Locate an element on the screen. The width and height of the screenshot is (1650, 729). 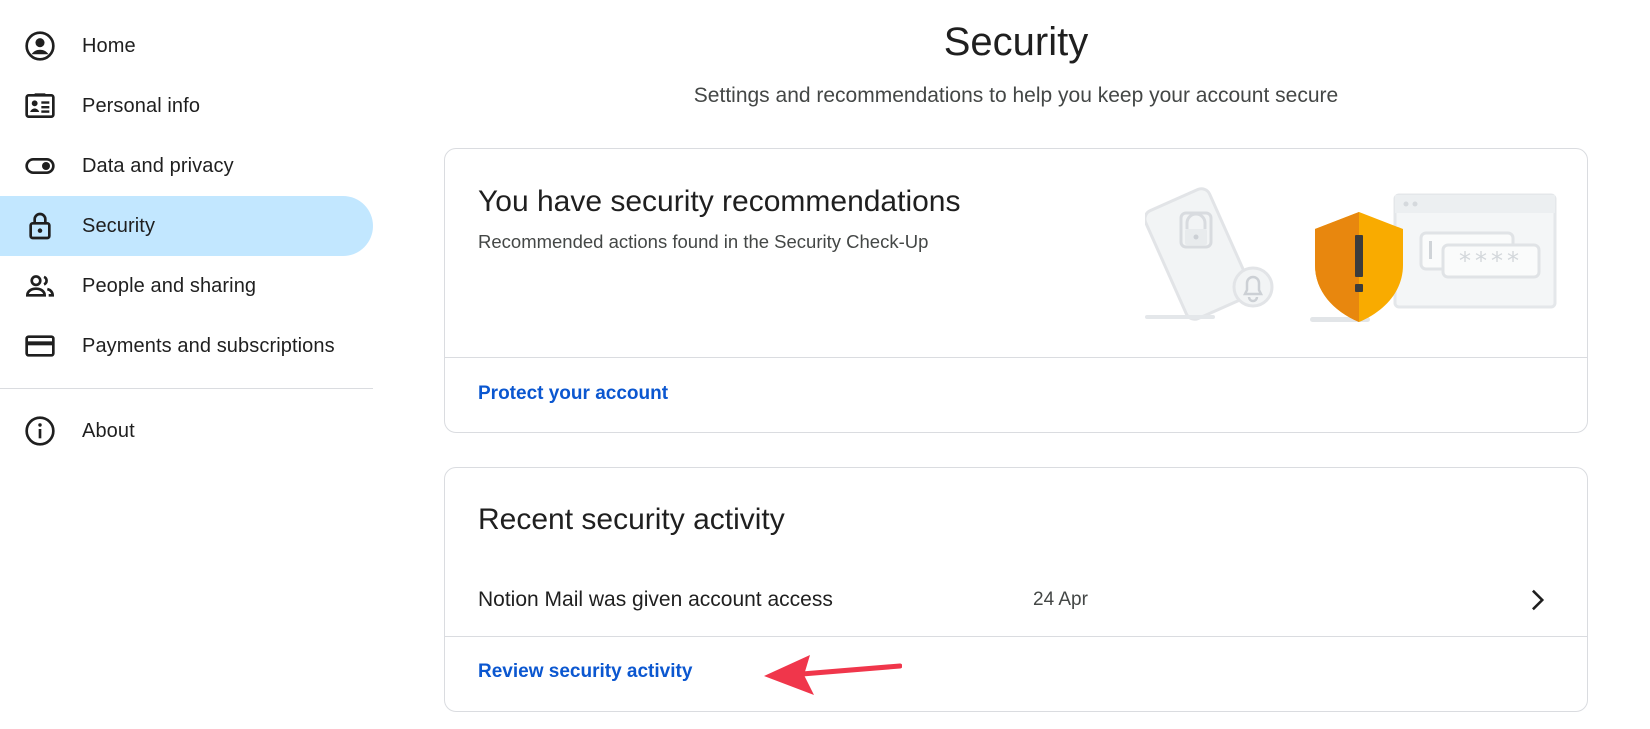
chevron-right-icon is located at coordinates (1538, 600).